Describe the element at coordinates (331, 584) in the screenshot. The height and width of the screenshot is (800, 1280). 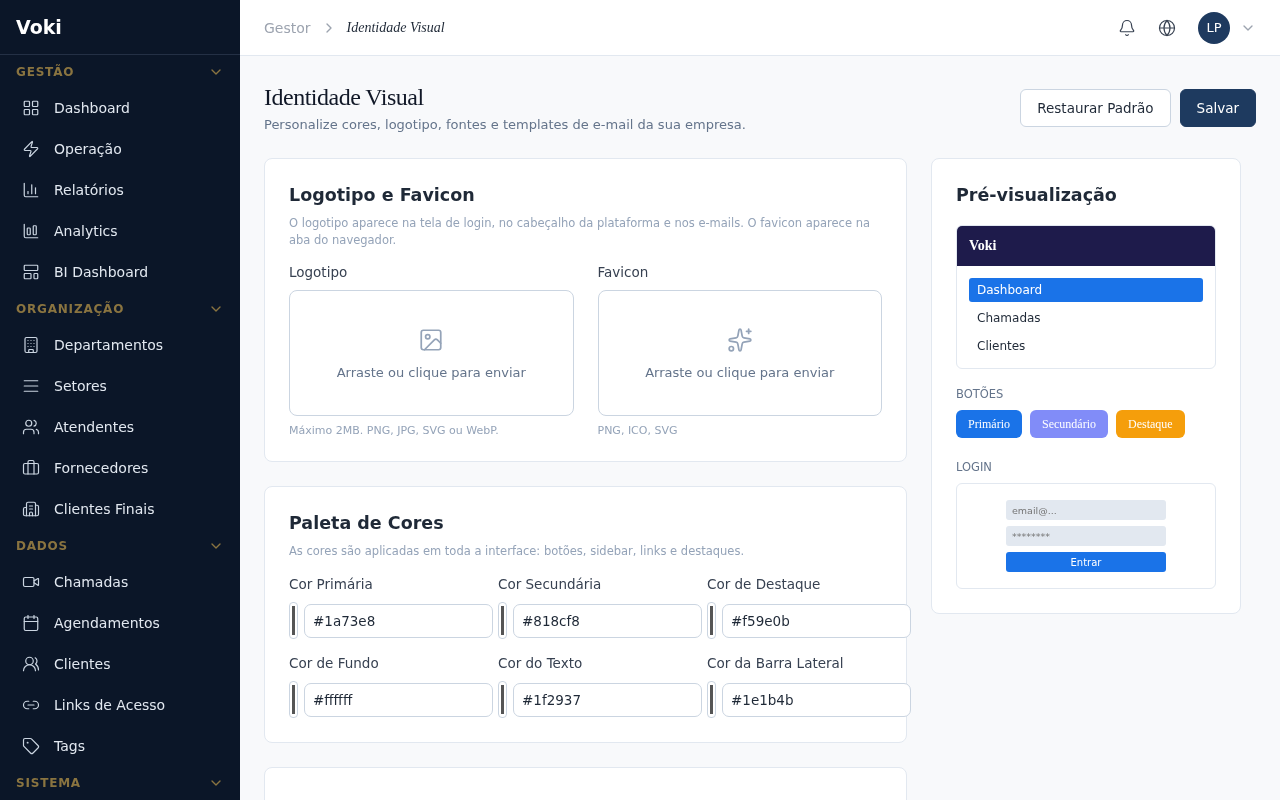
I see `field-label: Cor Primária` at that location.